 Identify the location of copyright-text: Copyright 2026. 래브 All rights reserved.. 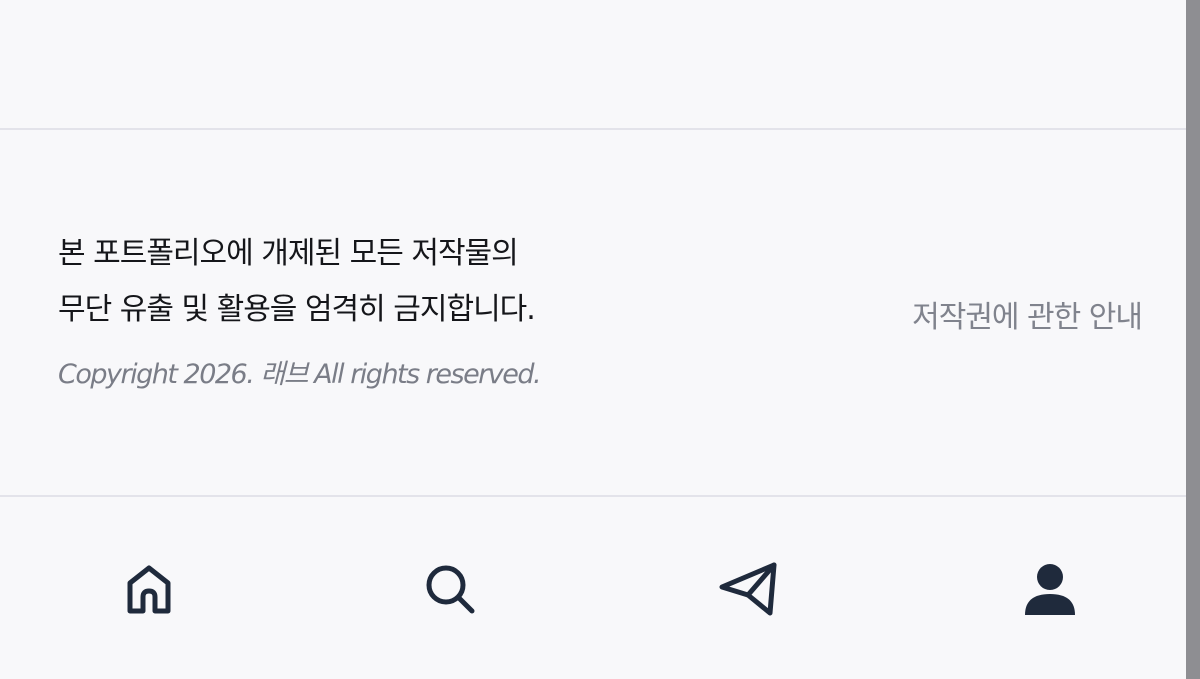
(300, 374).